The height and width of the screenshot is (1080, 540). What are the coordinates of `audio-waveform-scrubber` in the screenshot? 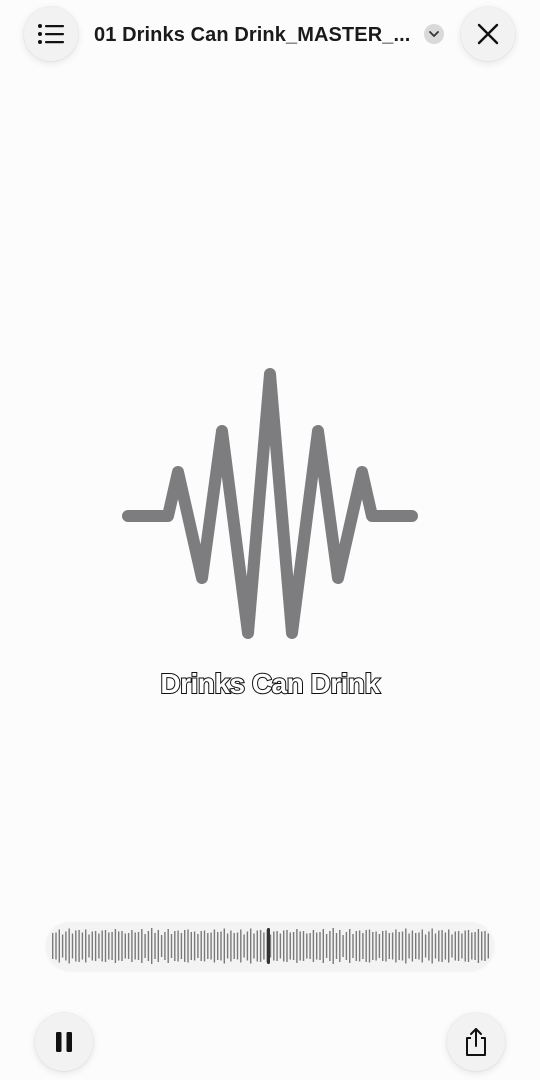 It's located at (270, 946).